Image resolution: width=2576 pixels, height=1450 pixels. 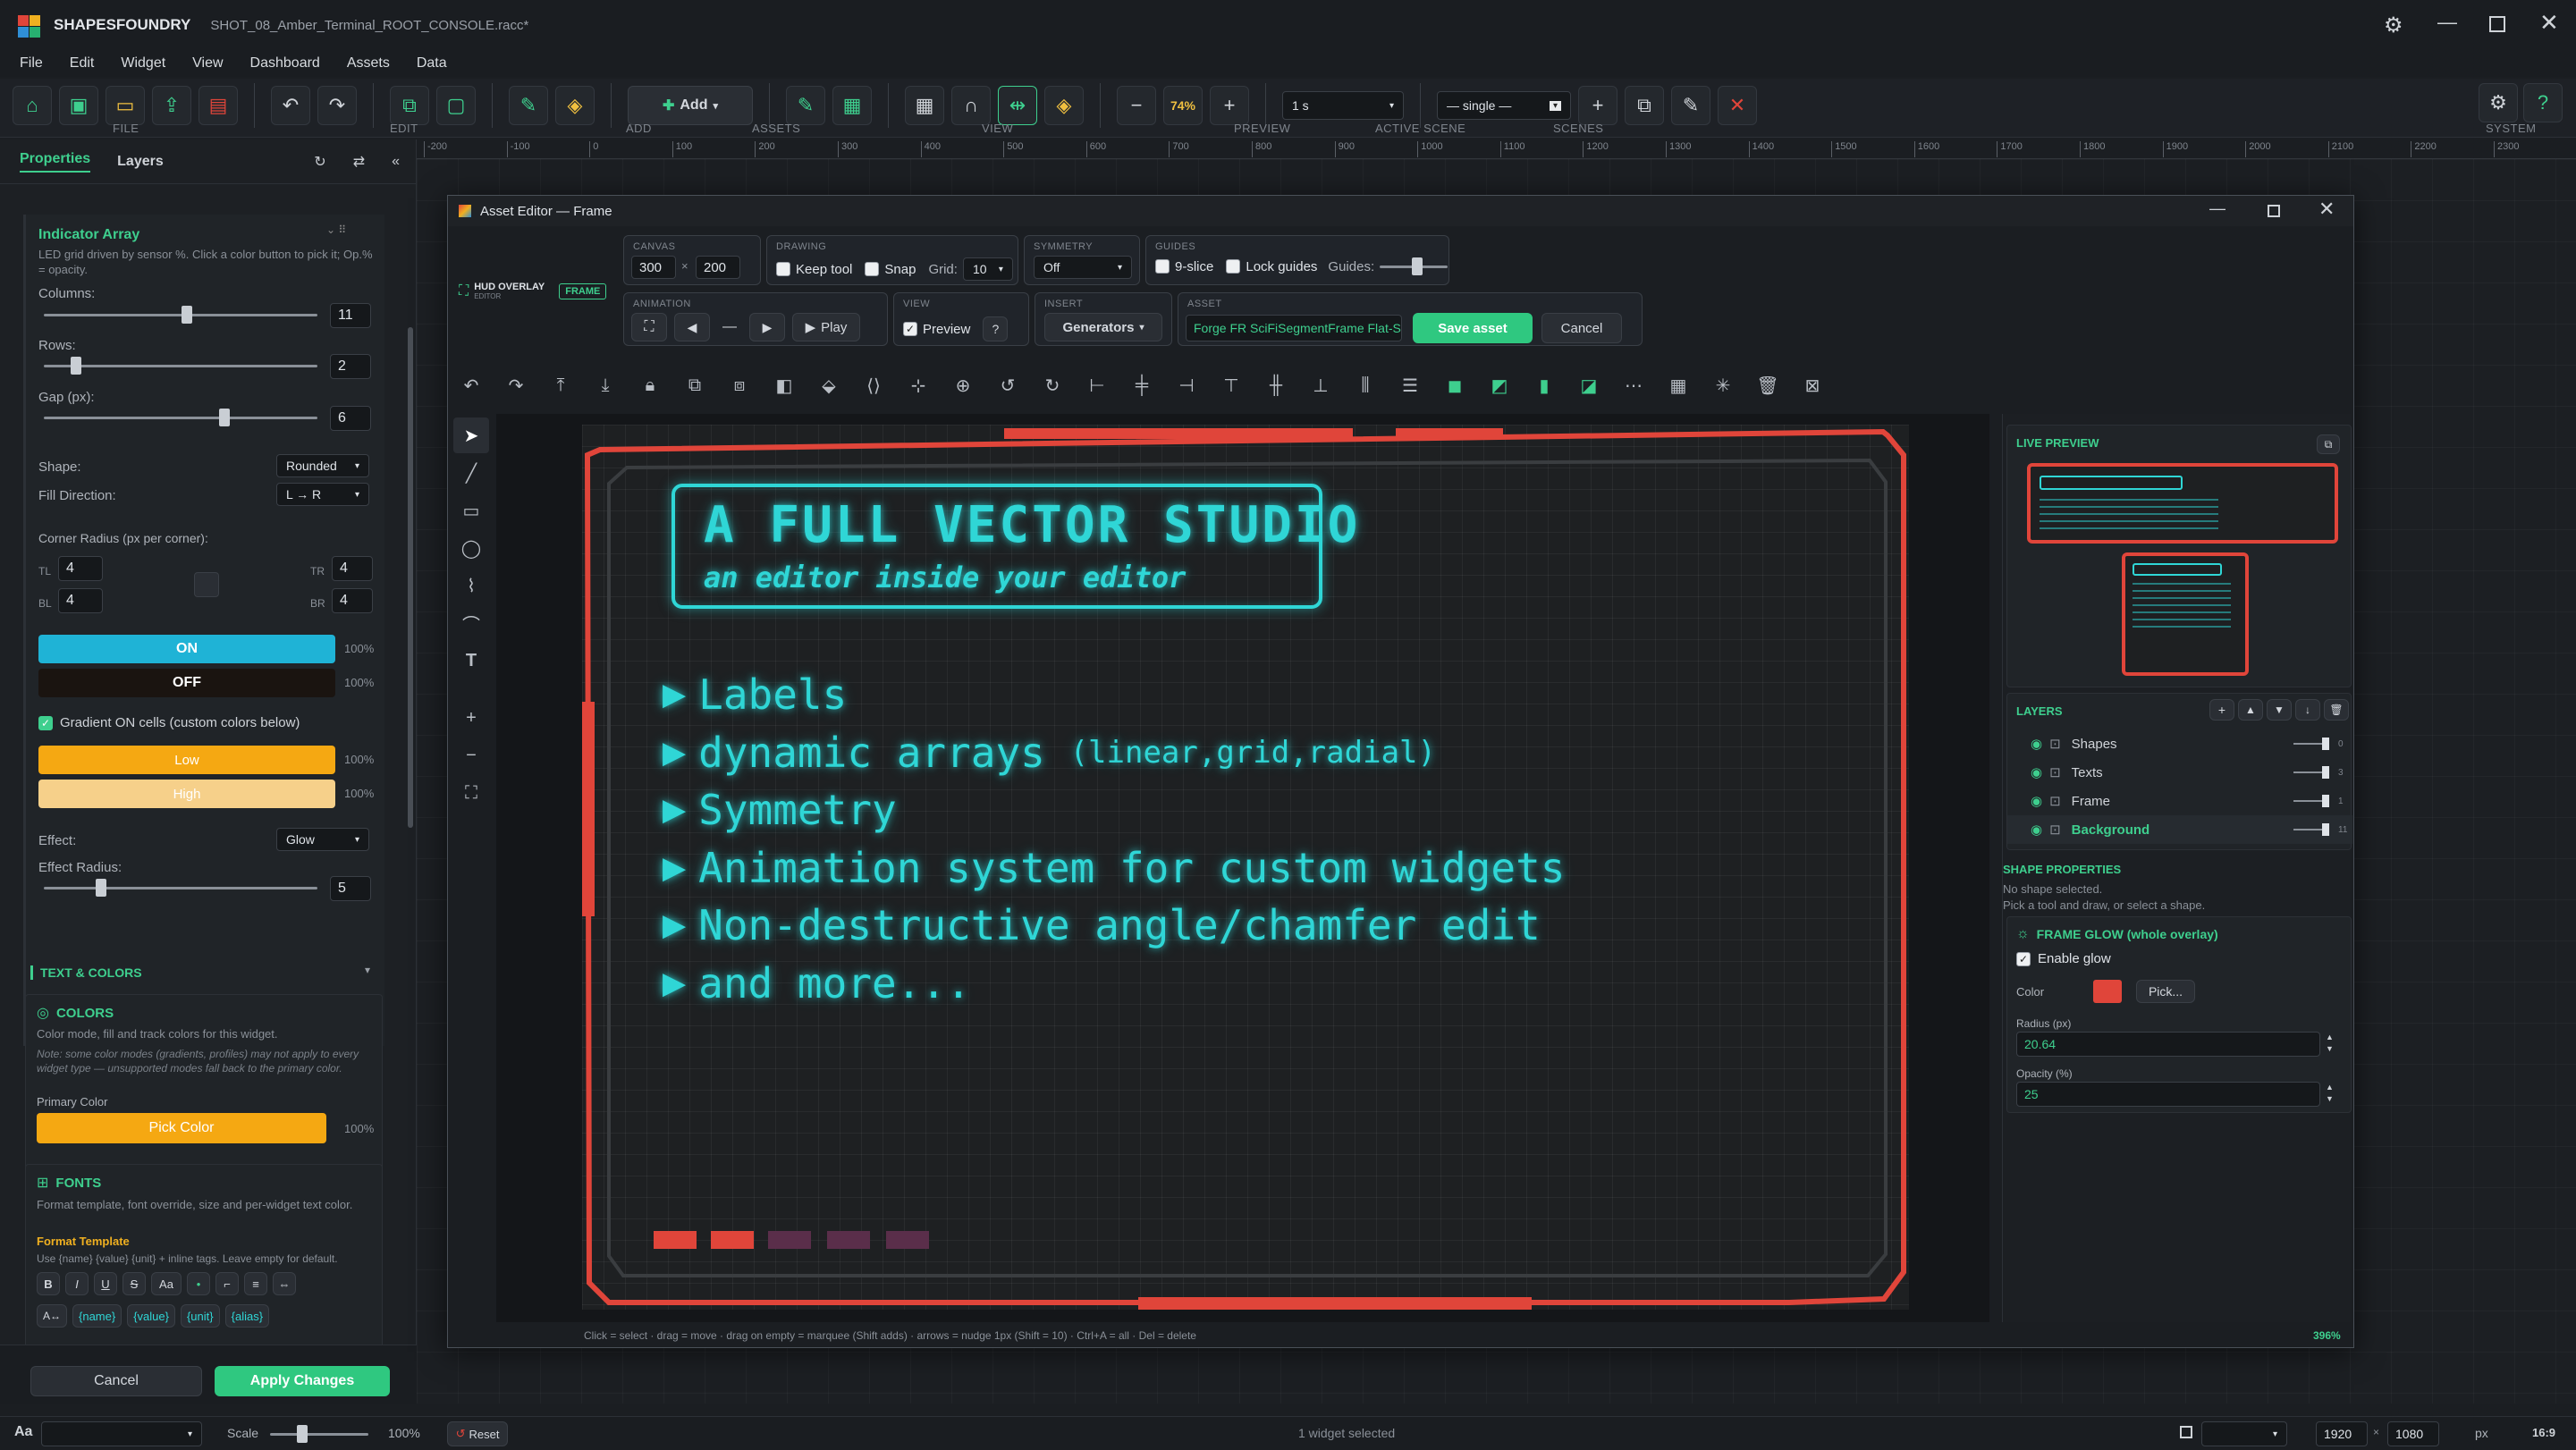 What do you see at coordinates (1737, 106) in the screenshot?
I see `delete-scene-icon: ✕` at bounding box center [1737, 106].